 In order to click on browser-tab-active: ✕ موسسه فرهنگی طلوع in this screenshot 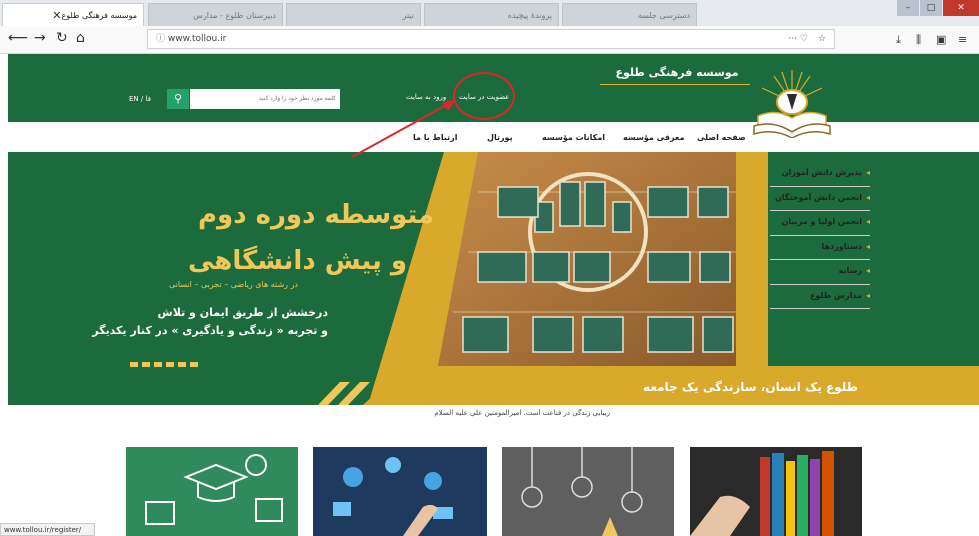, I will do `click(73, 14)`.